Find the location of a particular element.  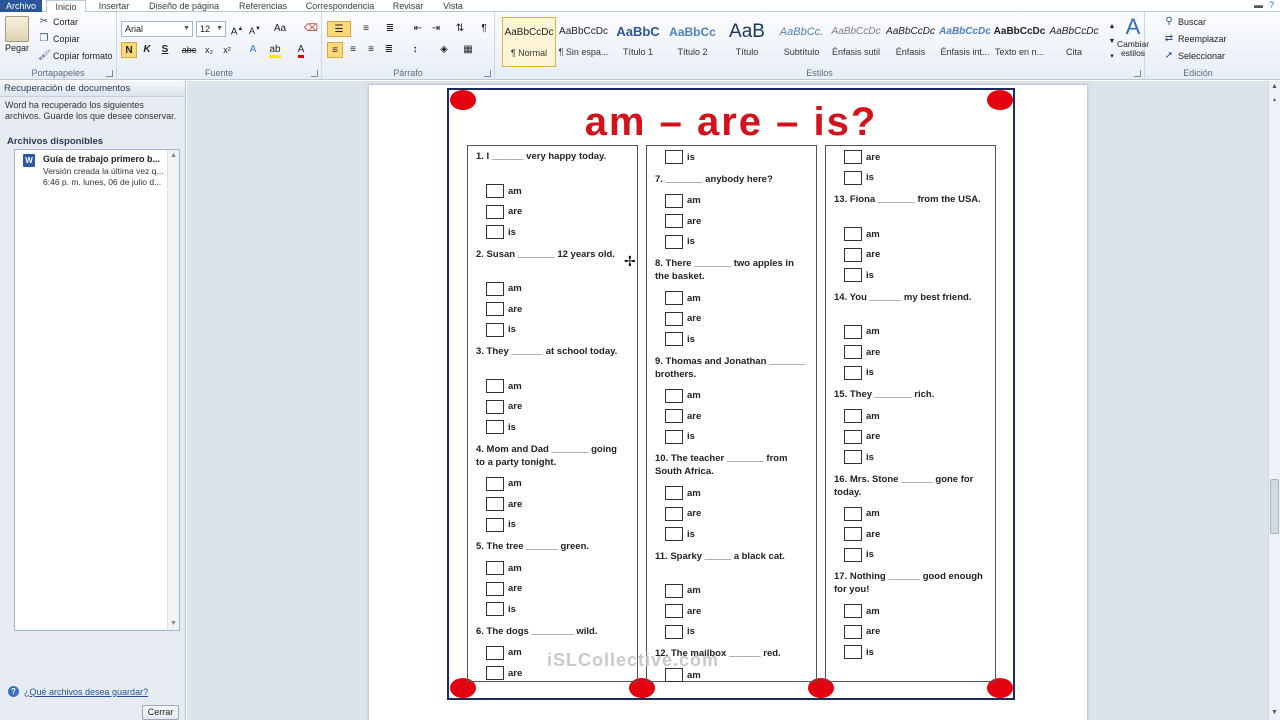

style-10: AaBbCcDc Cita is located at coordinates (1074, 42).